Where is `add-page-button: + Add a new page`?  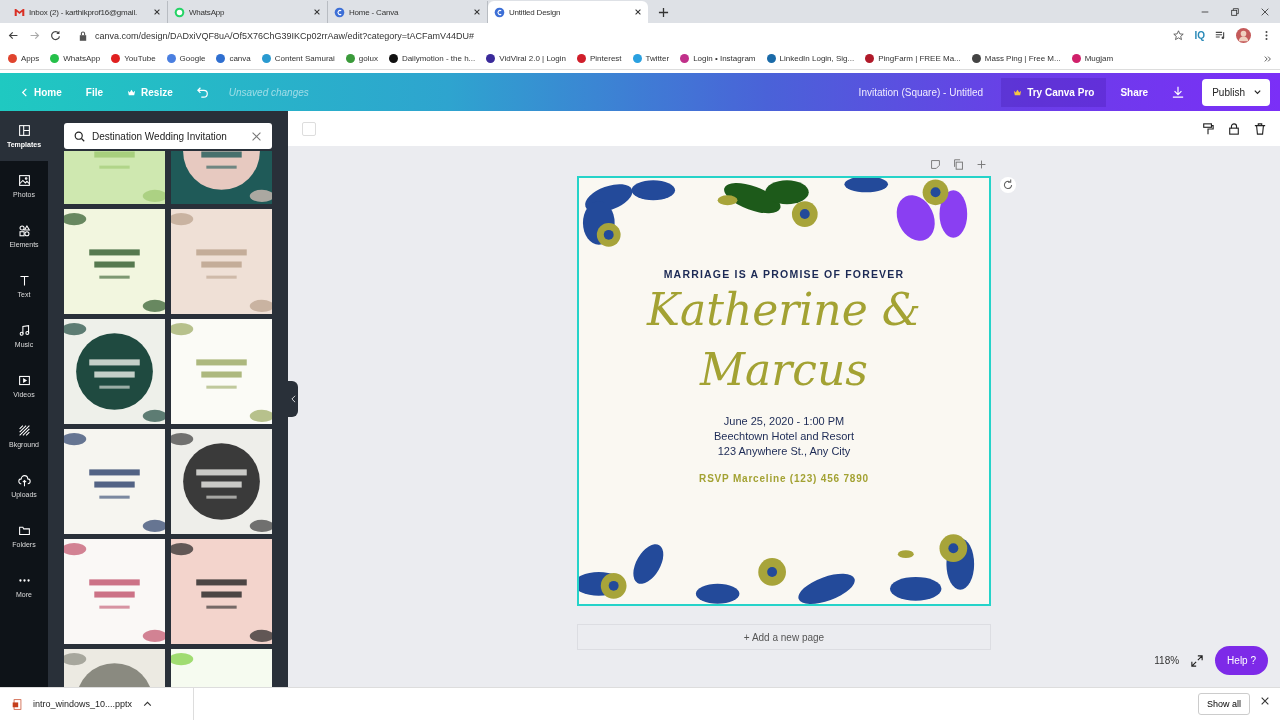
add-page-button: + Add a new page is located at coordinates (784, 637).